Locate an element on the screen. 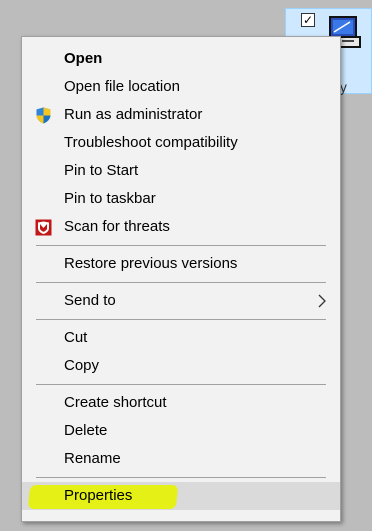  menu-item-run-as-administrator: Run as administrator is located at coordinates (181, 115).